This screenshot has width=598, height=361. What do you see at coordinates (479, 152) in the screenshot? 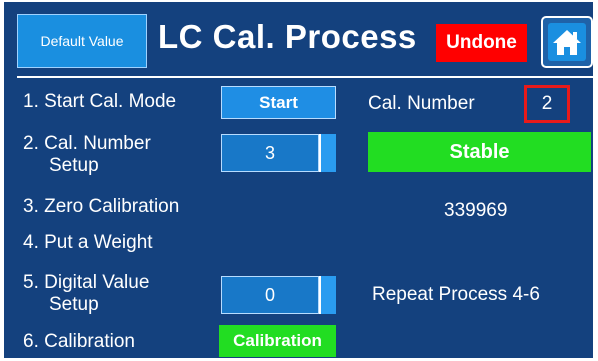
I see `stable-indicator: Stable` at bounding box center [479, 152].